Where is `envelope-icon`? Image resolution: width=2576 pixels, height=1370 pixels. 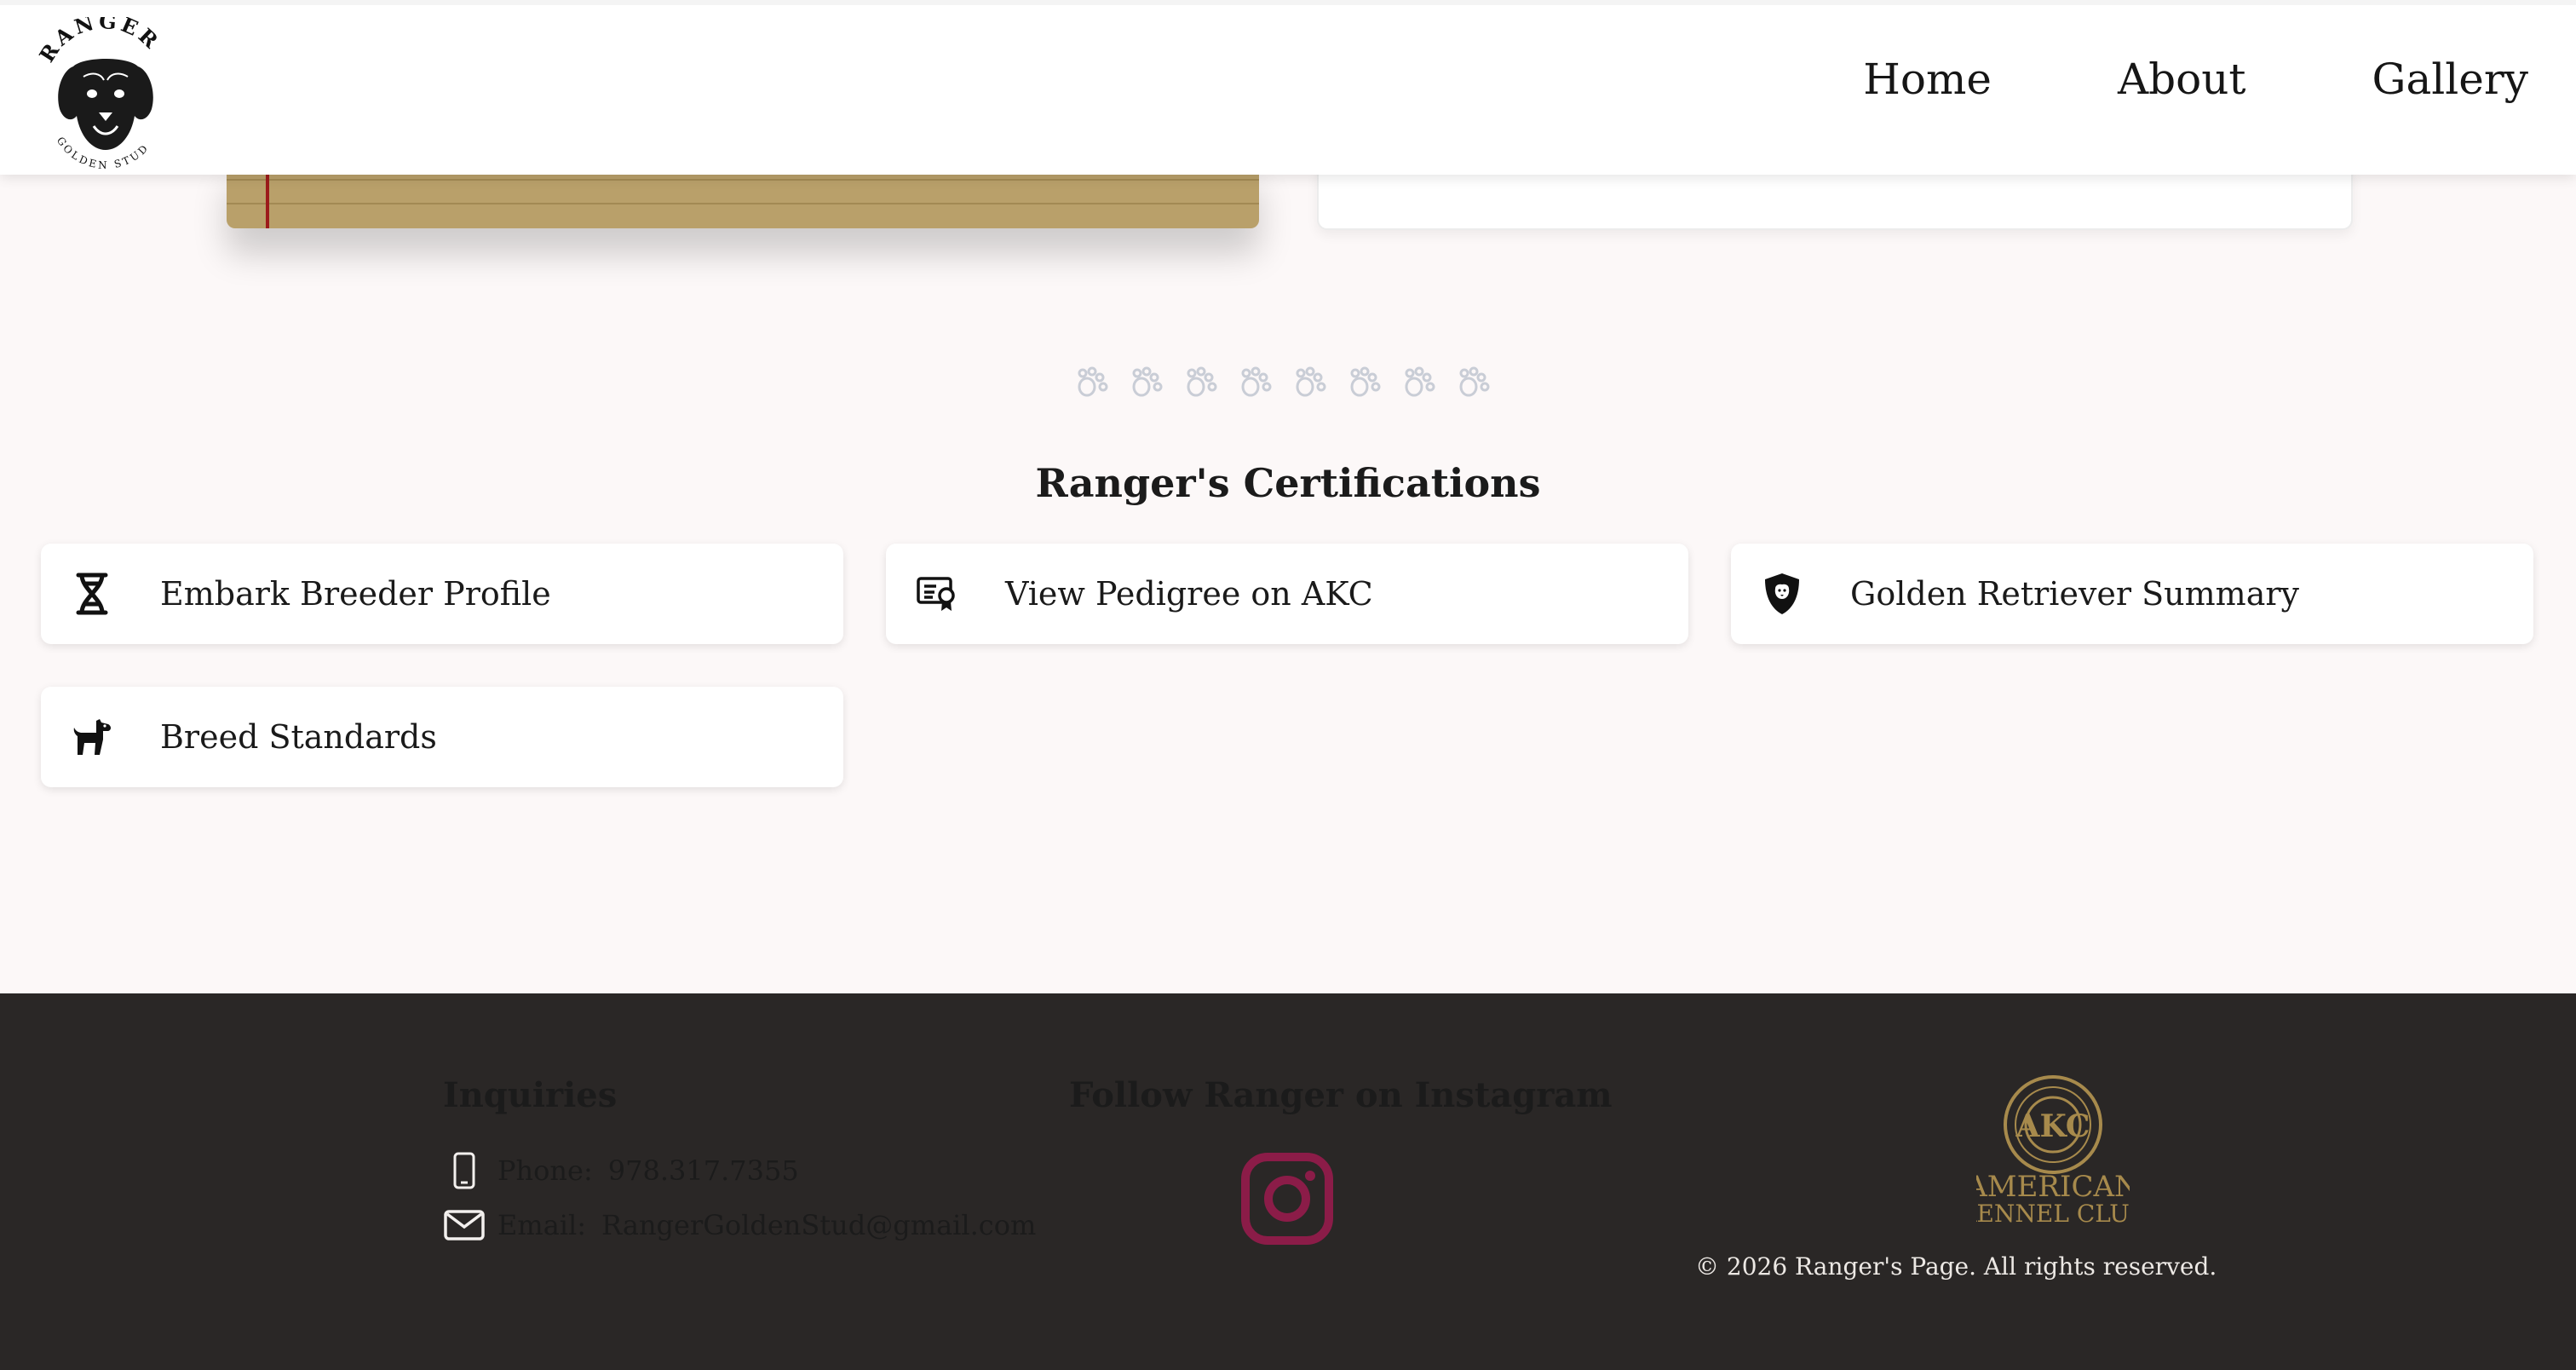 envelope-icon is located at coordinates (465, 1225).